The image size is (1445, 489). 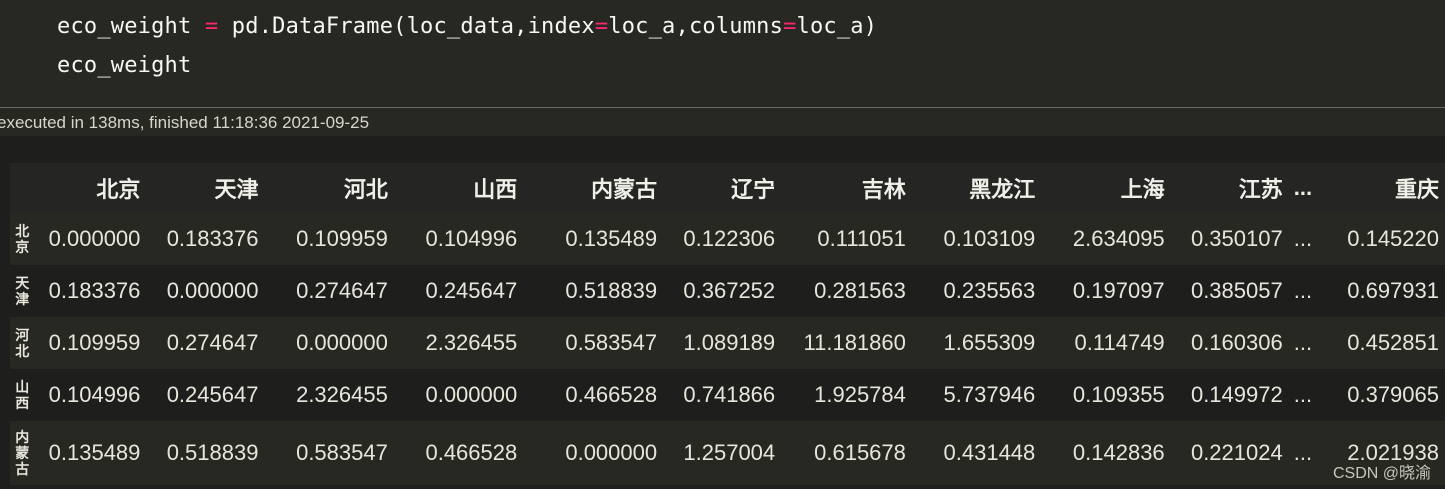 What do you see at coordinates (860, 394) in the screenshot?
I see `table-cell: 1.925784` at bounding box center [860, 394].